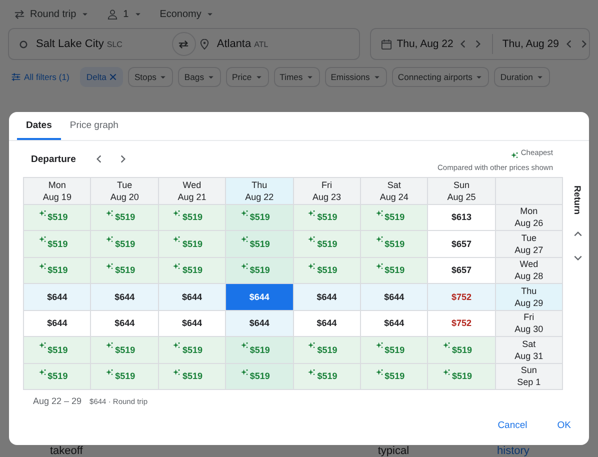  Describe the element at coordinates (462, 217) in the screenshot. I see `price-cell: $613` at that location.